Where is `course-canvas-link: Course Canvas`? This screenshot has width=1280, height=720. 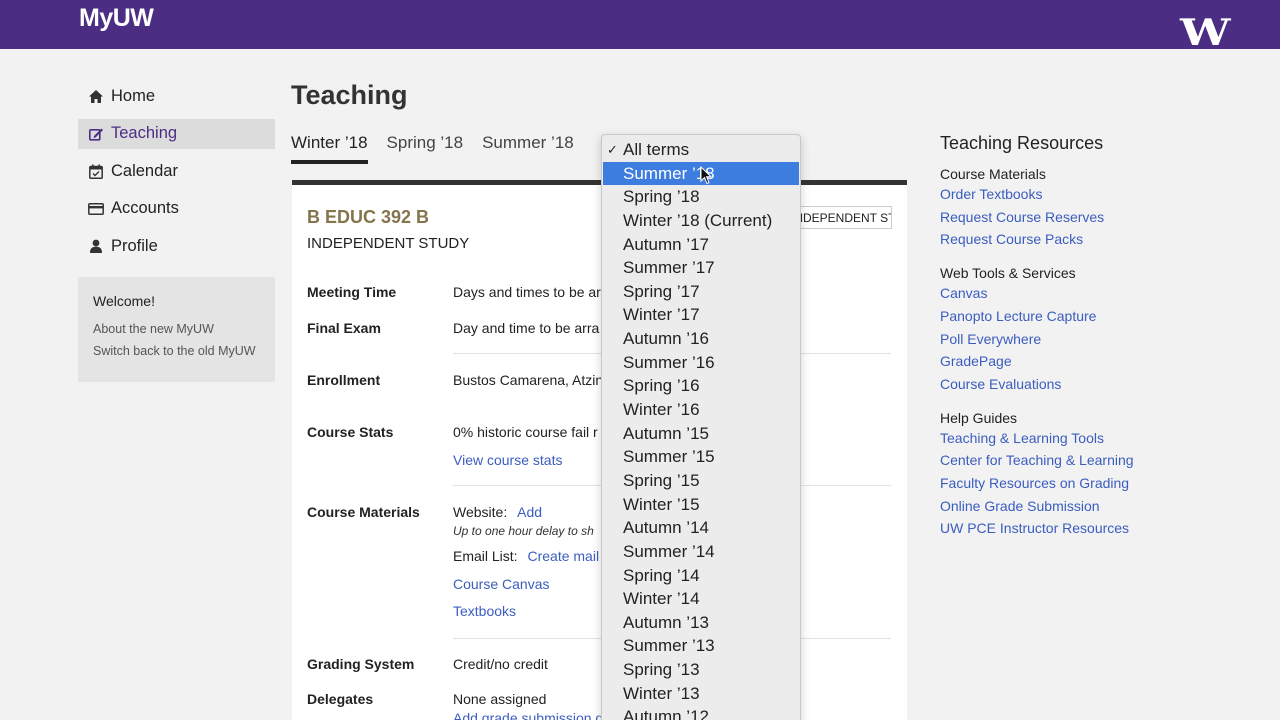
course-canvas-link: Course Canvas is located at coordinates (501, 584).